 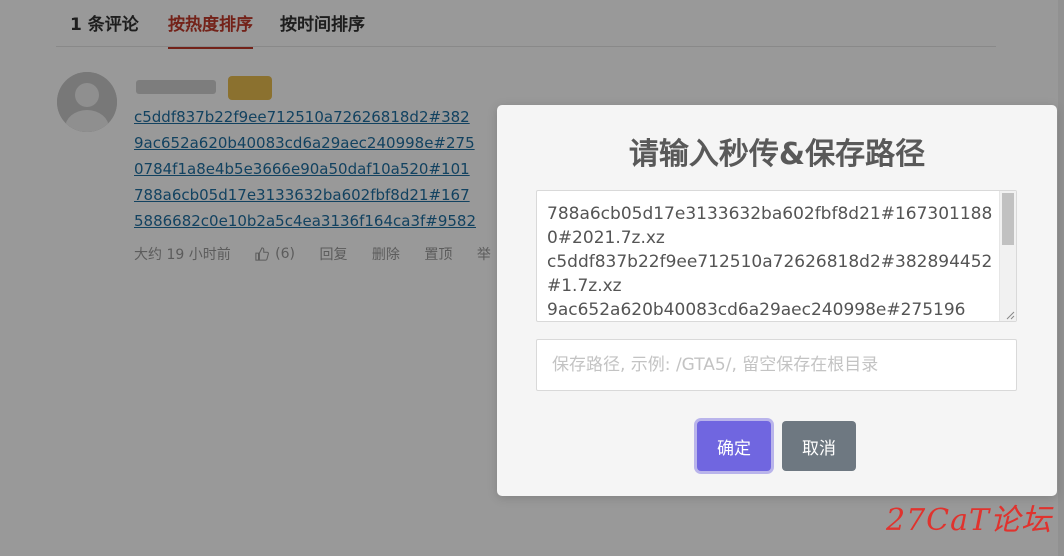 I want to click on dialog-title: 请输入秒传&保存路径, so click(x=777, y=154).